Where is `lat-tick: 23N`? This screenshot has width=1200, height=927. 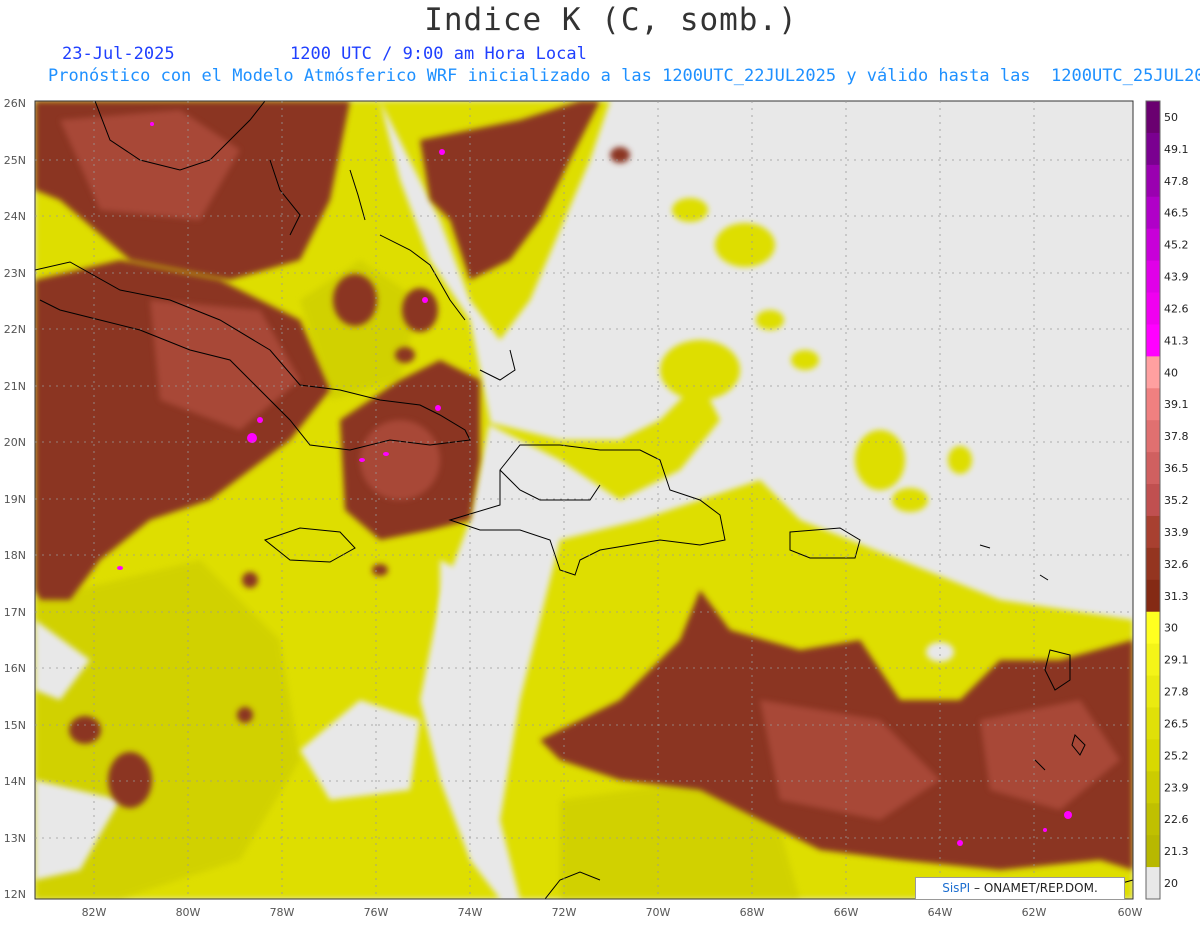 lat-tick: 23N is located at coordinates (15, 273).